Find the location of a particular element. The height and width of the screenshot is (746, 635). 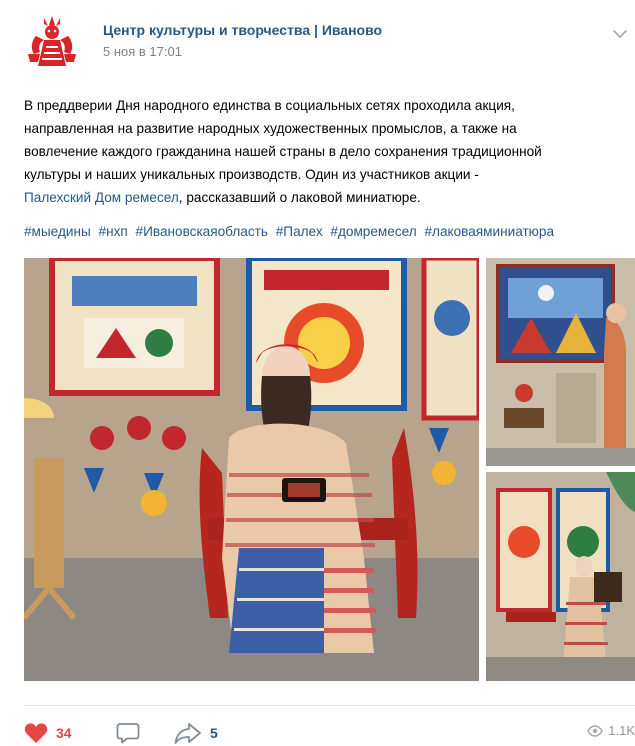

comment-icon is located at coordinates (128, 733).